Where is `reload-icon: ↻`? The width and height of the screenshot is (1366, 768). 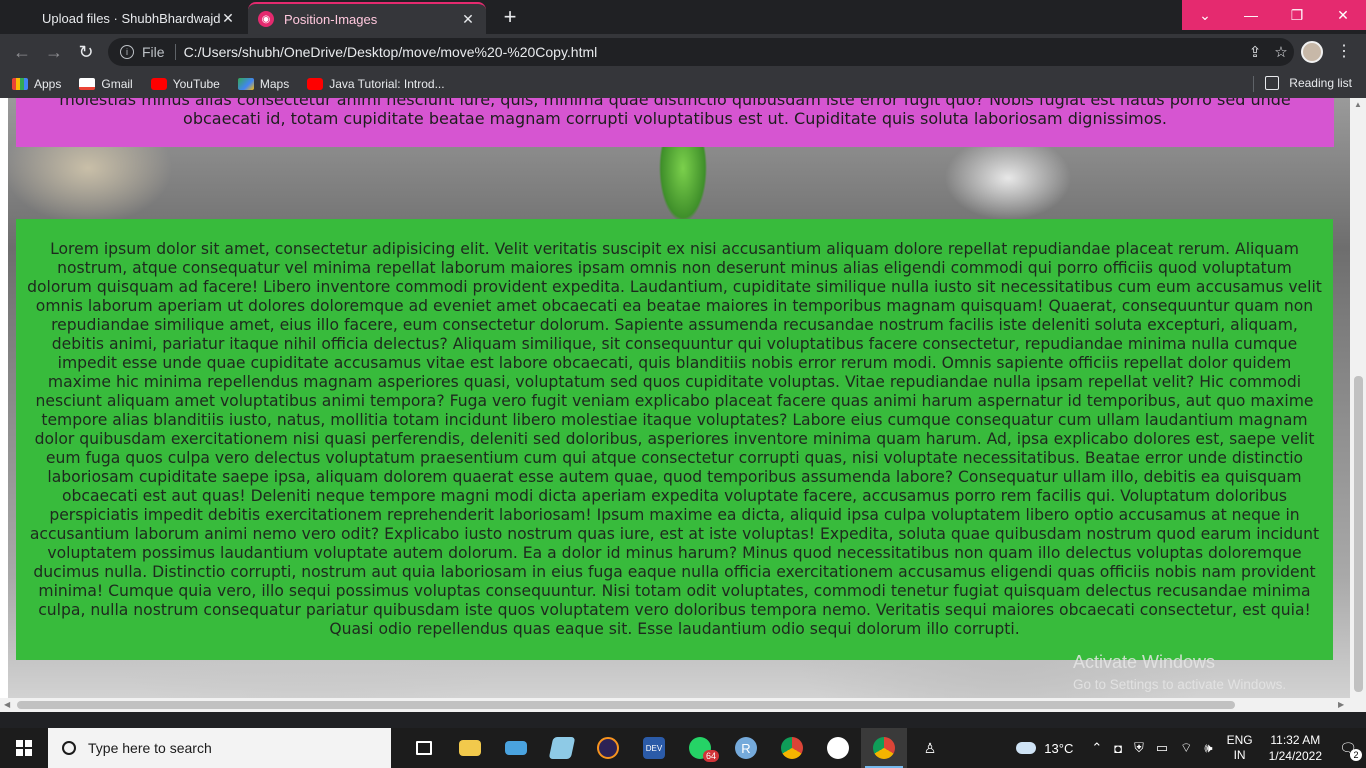 reload-icon: ↻ is located at coordinates (86, 52).